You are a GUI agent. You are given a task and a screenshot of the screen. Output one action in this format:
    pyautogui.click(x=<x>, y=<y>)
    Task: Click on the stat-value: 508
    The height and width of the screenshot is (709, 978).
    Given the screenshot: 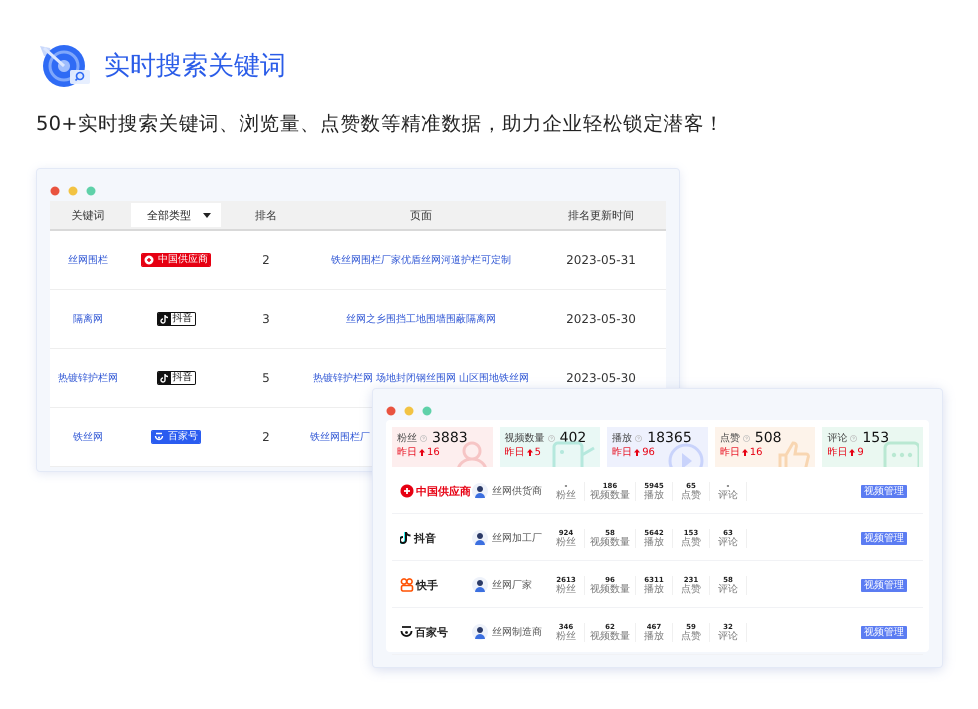 What is the action you would take?
    pyautogui.click(x=768, y=438)
    